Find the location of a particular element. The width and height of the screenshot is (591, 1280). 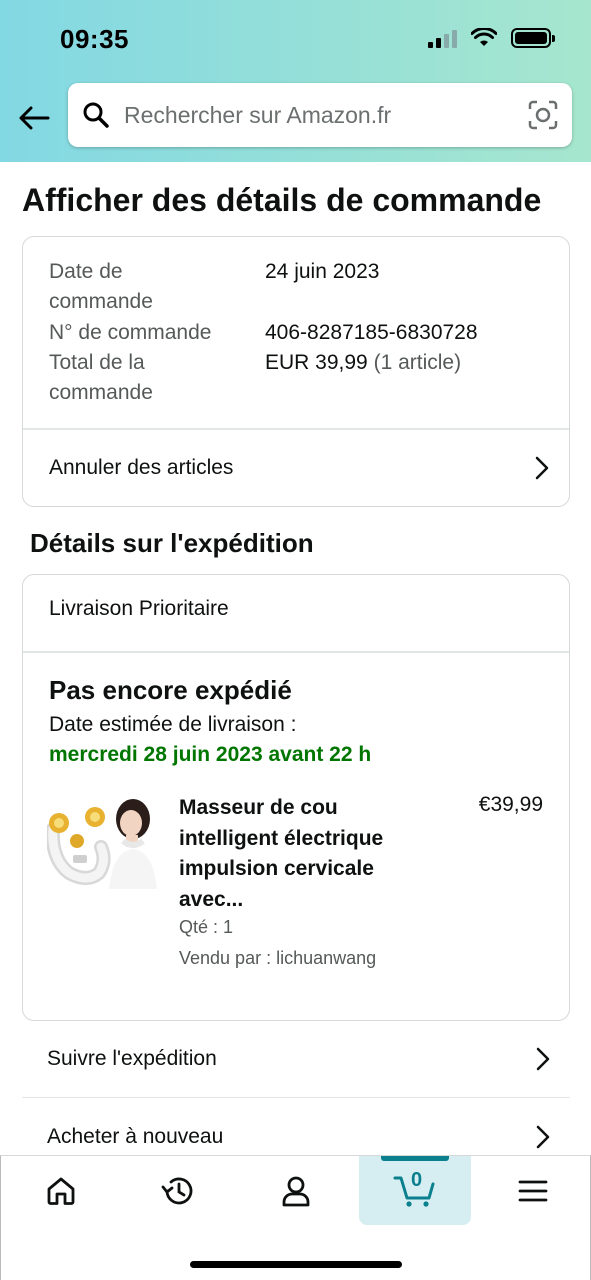

order-total-label: Total de la commande is located at coordinates (101, 377).